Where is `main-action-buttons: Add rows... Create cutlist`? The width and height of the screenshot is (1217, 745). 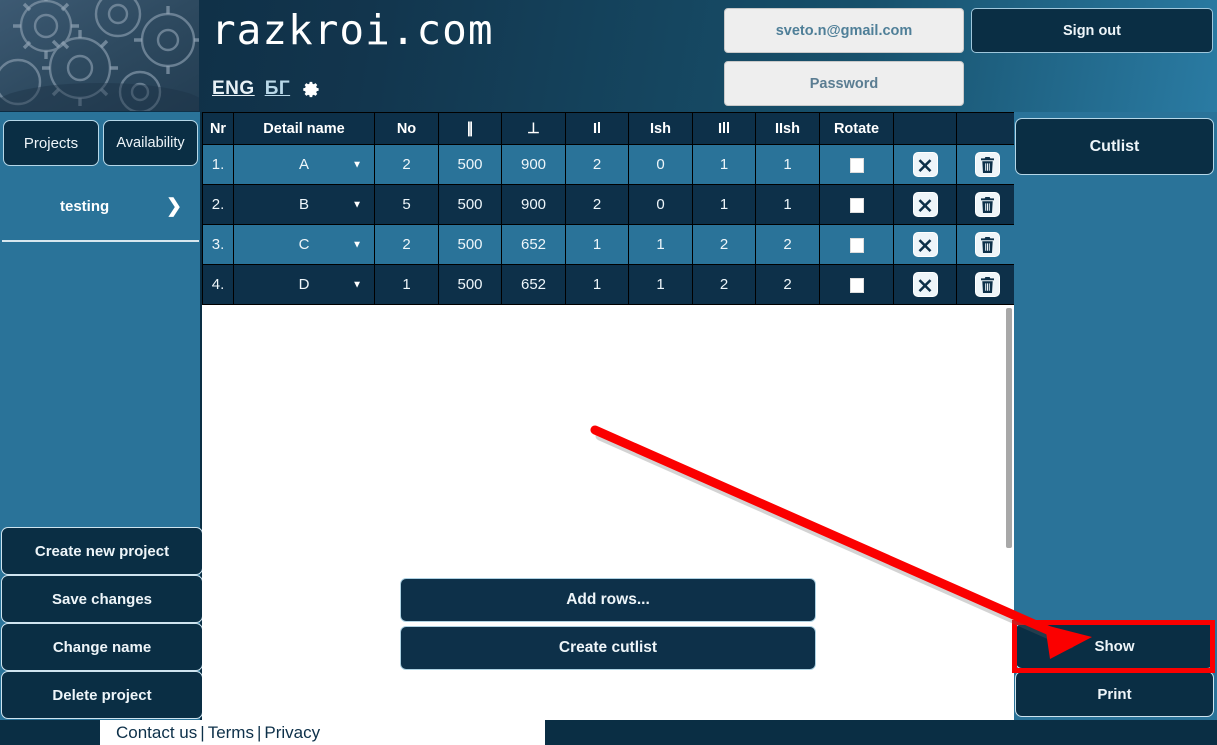 main-action-buttons: Add rows... Create cutlist is located at coordinates (608, 626).